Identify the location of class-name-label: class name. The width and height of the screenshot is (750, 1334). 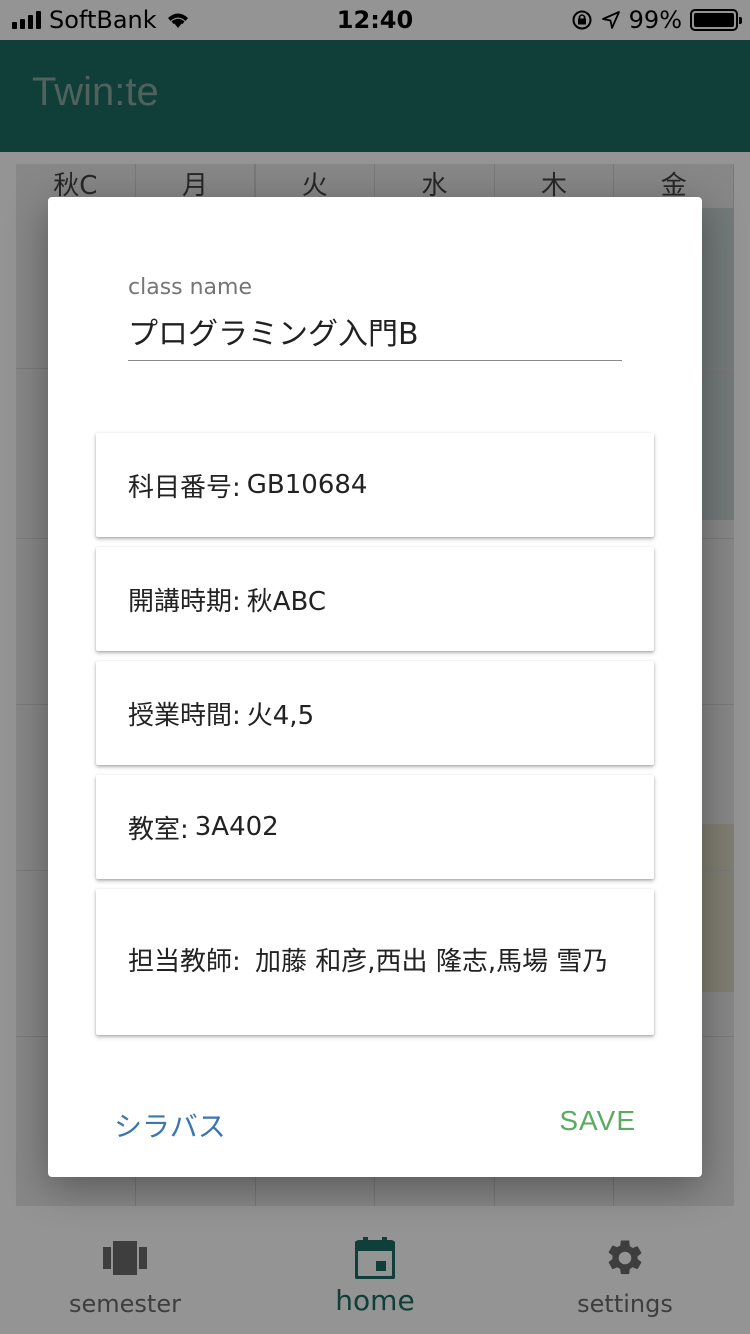
(190, 287).